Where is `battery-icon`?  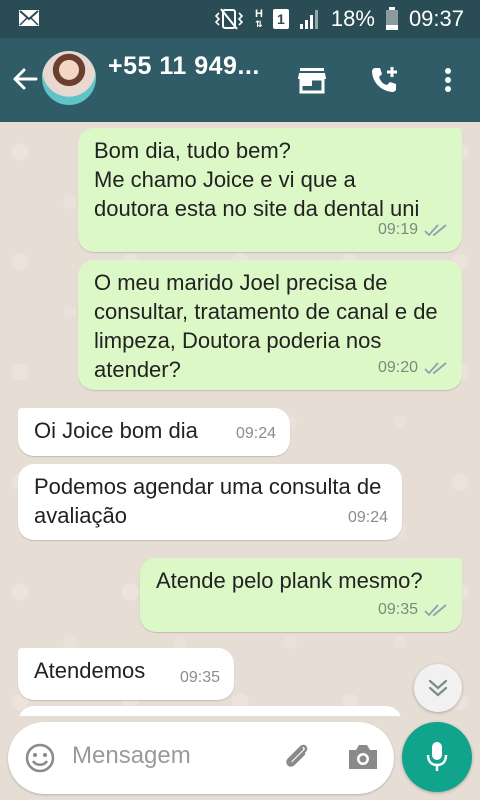 battery-icon is located at coordinates (391, 18).